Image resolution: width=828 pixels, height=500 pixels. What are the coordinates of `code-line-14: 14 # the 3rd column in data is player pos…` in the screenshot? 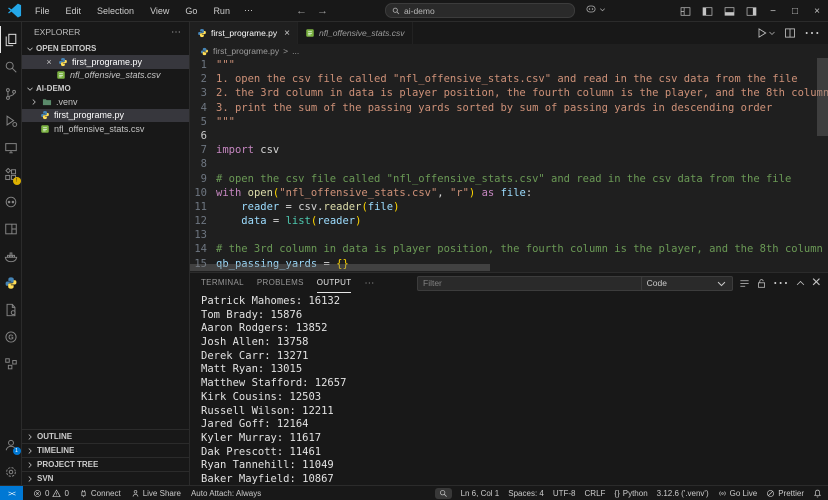 It's located at (509, 249).